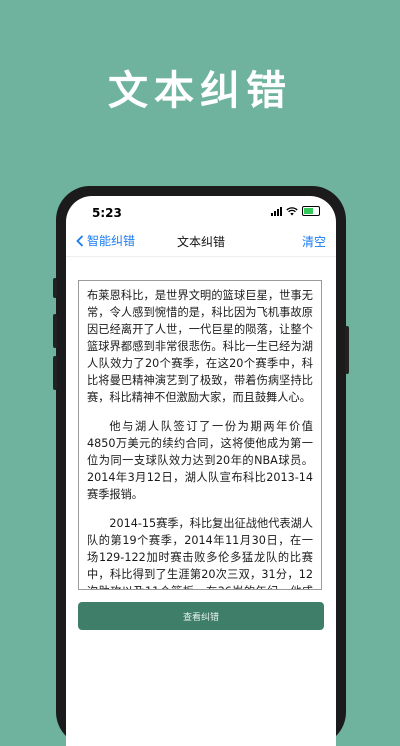  I want to click on hero-title: 文本纠错, so click(200, 91).